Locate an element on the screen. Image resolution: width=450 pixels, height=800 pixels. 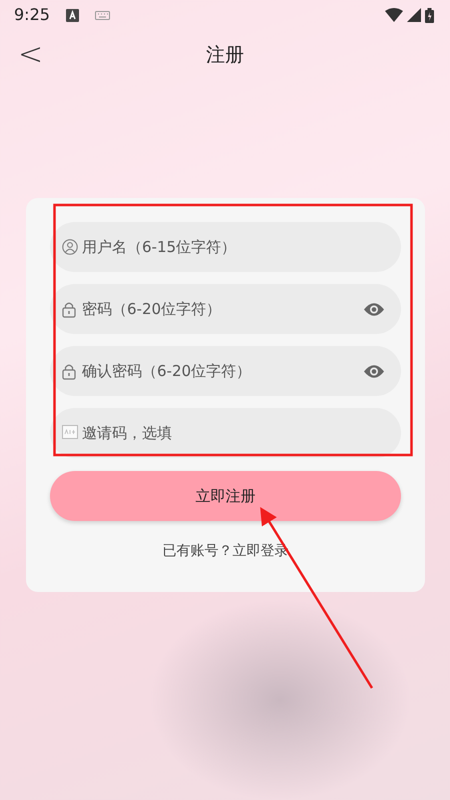
battery-icon is located at coordinates (429, 15).